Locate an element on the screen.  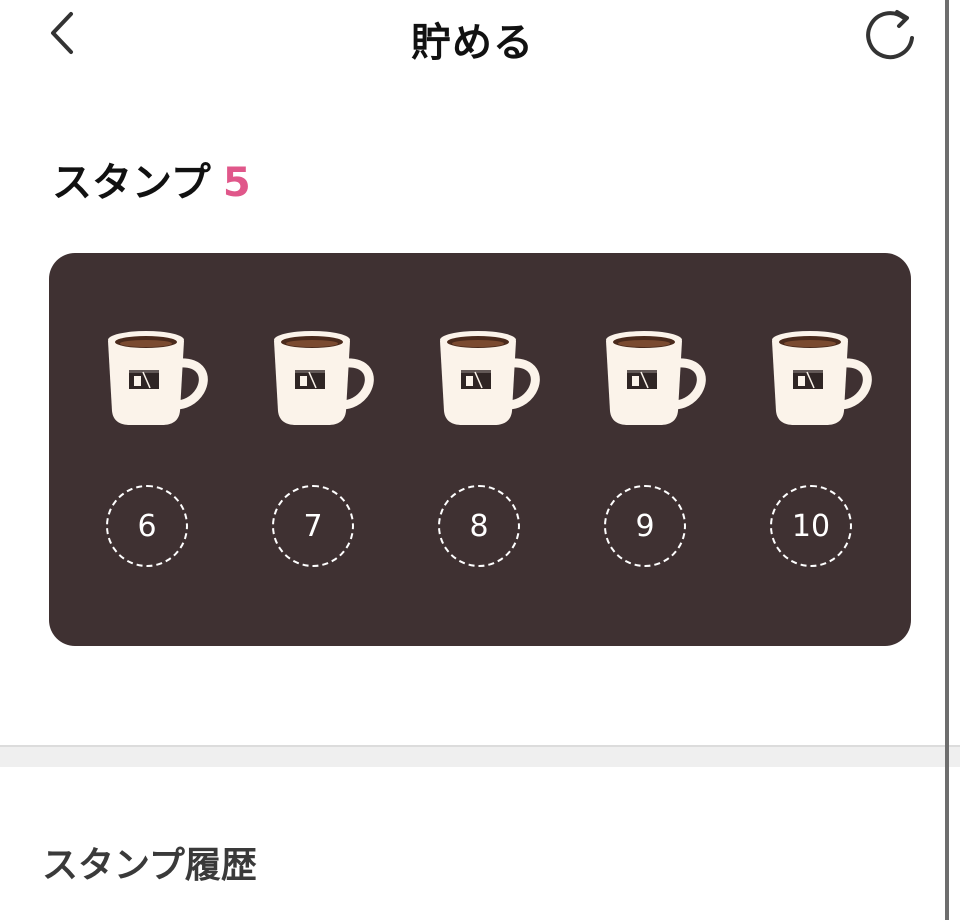
stamp-count: 5 is located at coordinates (236, 183).